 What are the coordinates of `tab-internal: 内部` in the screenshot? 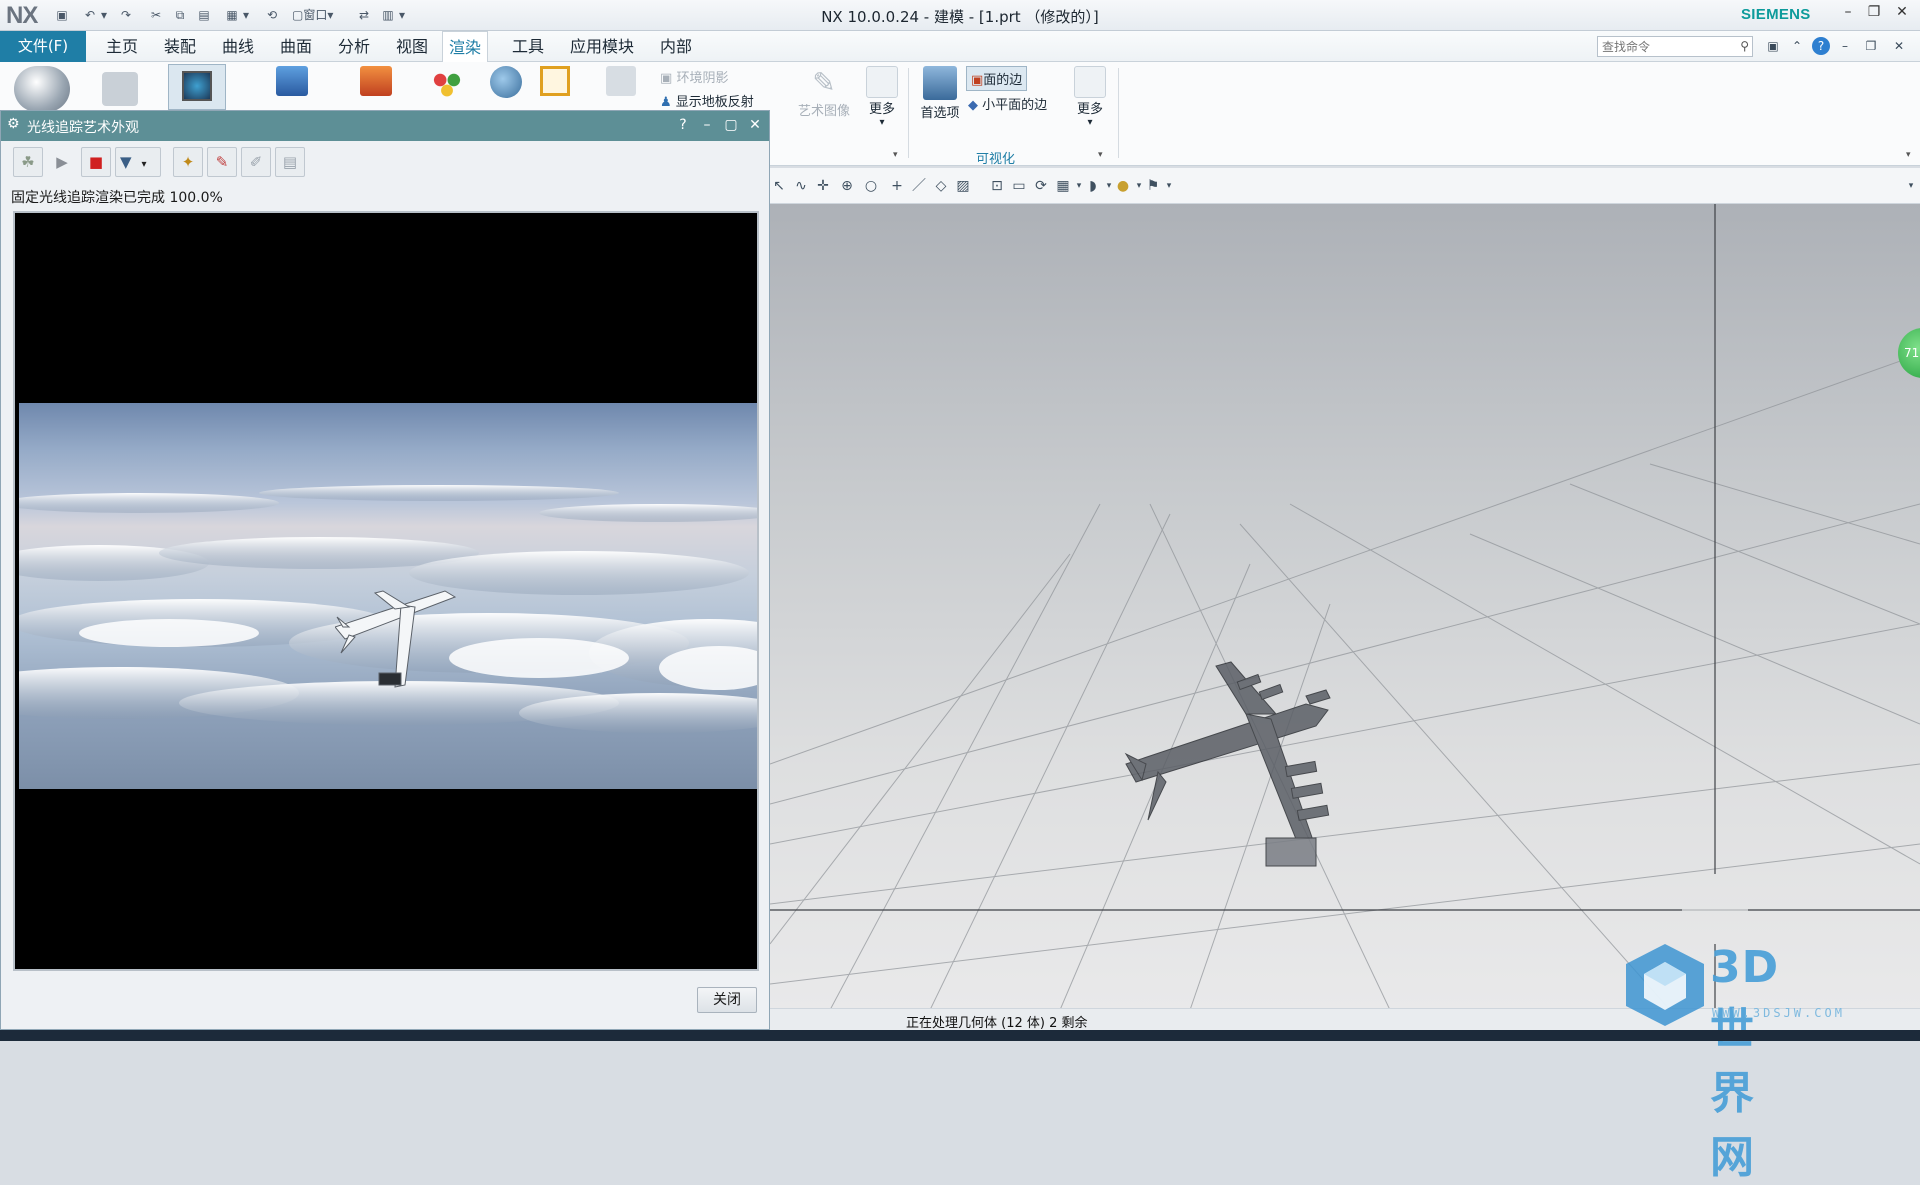 It's located at (676, 46).